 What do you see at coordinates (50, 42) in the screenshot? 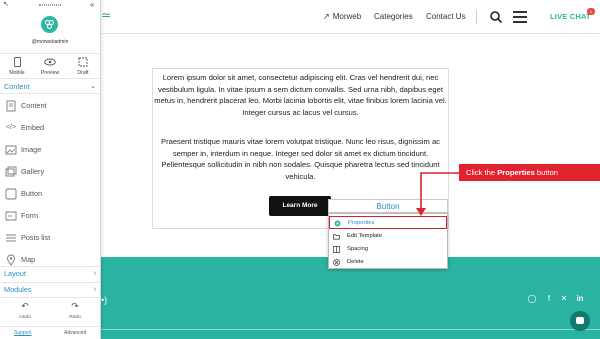
I see `username: @morwebadmin` at bounding box center [50, 42].